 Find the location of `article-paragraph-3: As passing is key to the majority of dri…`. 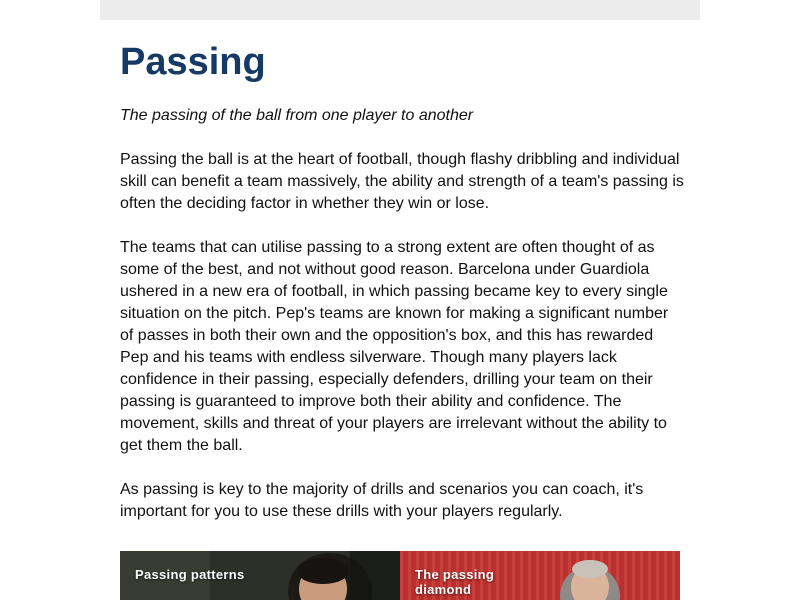

article-paragraph-3: As passing is key to the majority of dri… is located at coordinates (382, 500).